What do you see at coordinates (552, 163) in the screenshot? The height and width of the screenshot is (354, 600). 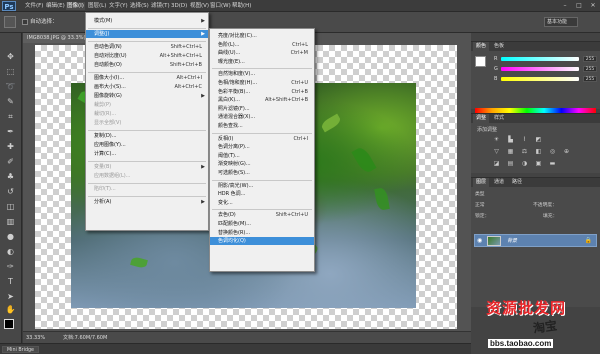 I see `gradient-map-adjustment-icon: ▬` at bounding box center [552, 163].